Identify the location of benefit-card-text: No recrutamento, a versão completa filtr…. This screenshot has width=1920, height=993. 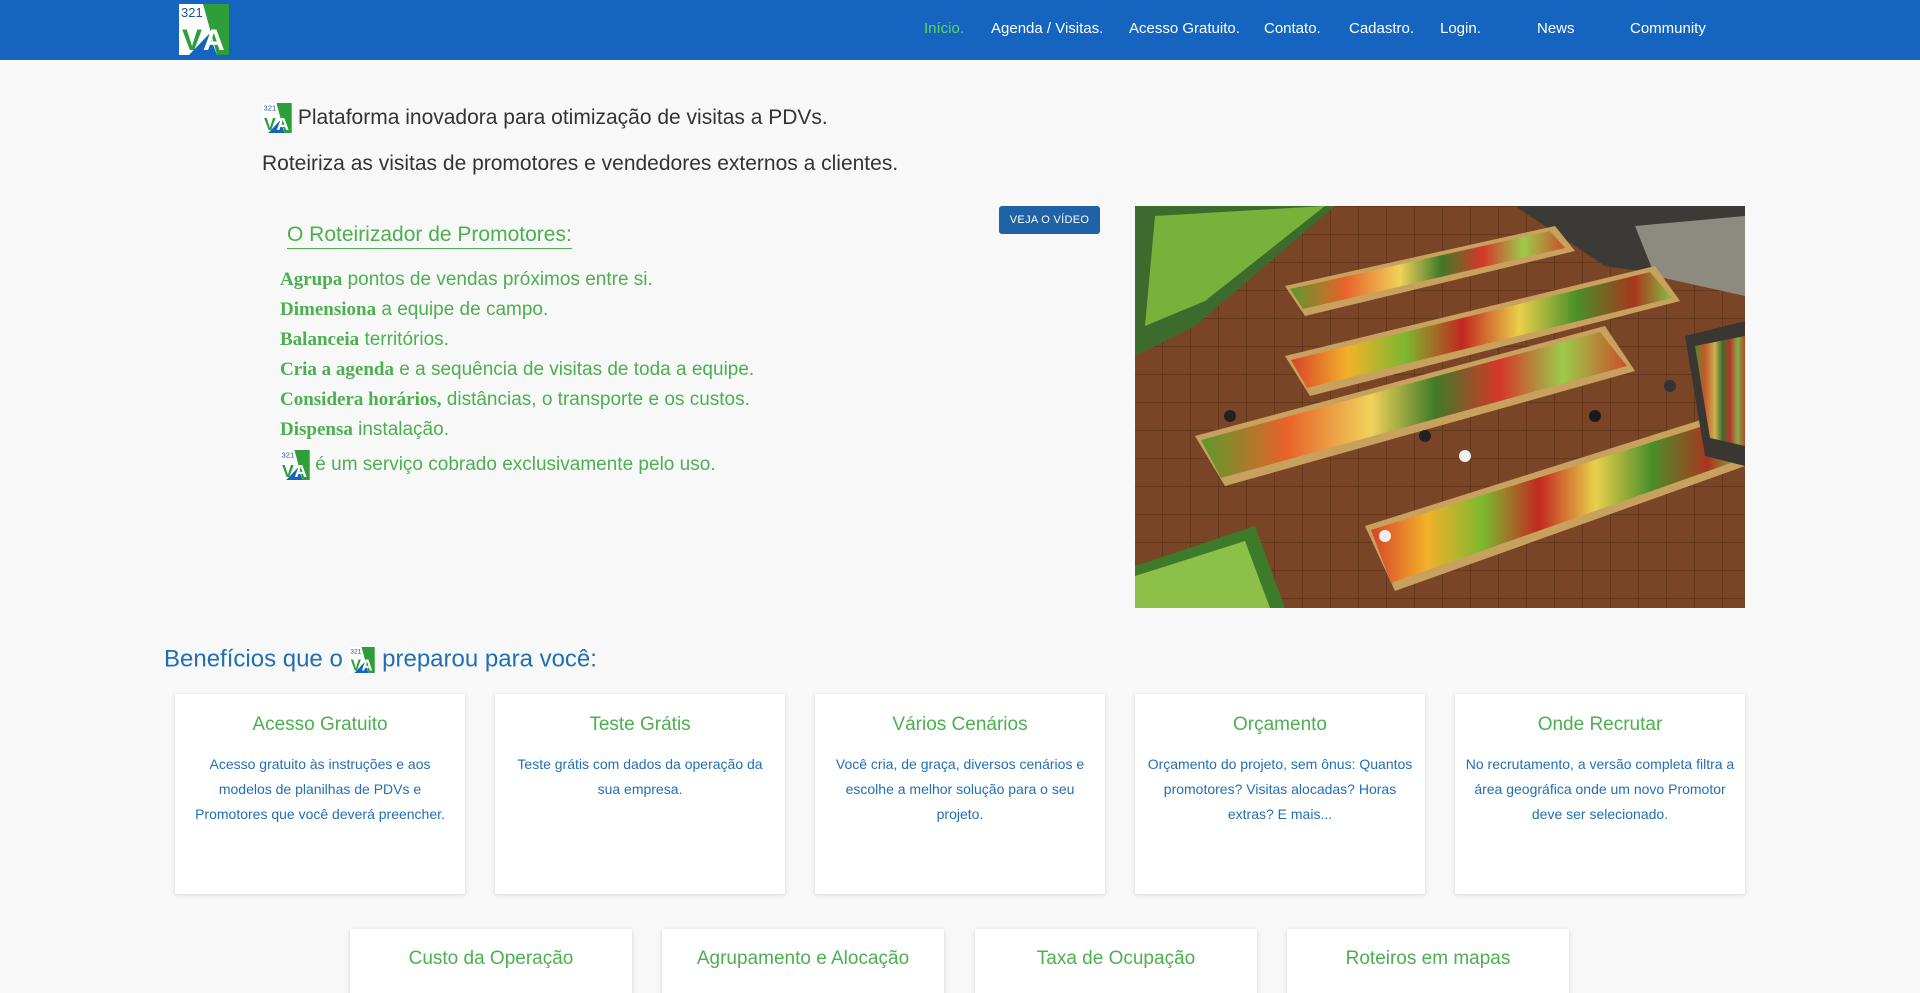
(1600, 789).